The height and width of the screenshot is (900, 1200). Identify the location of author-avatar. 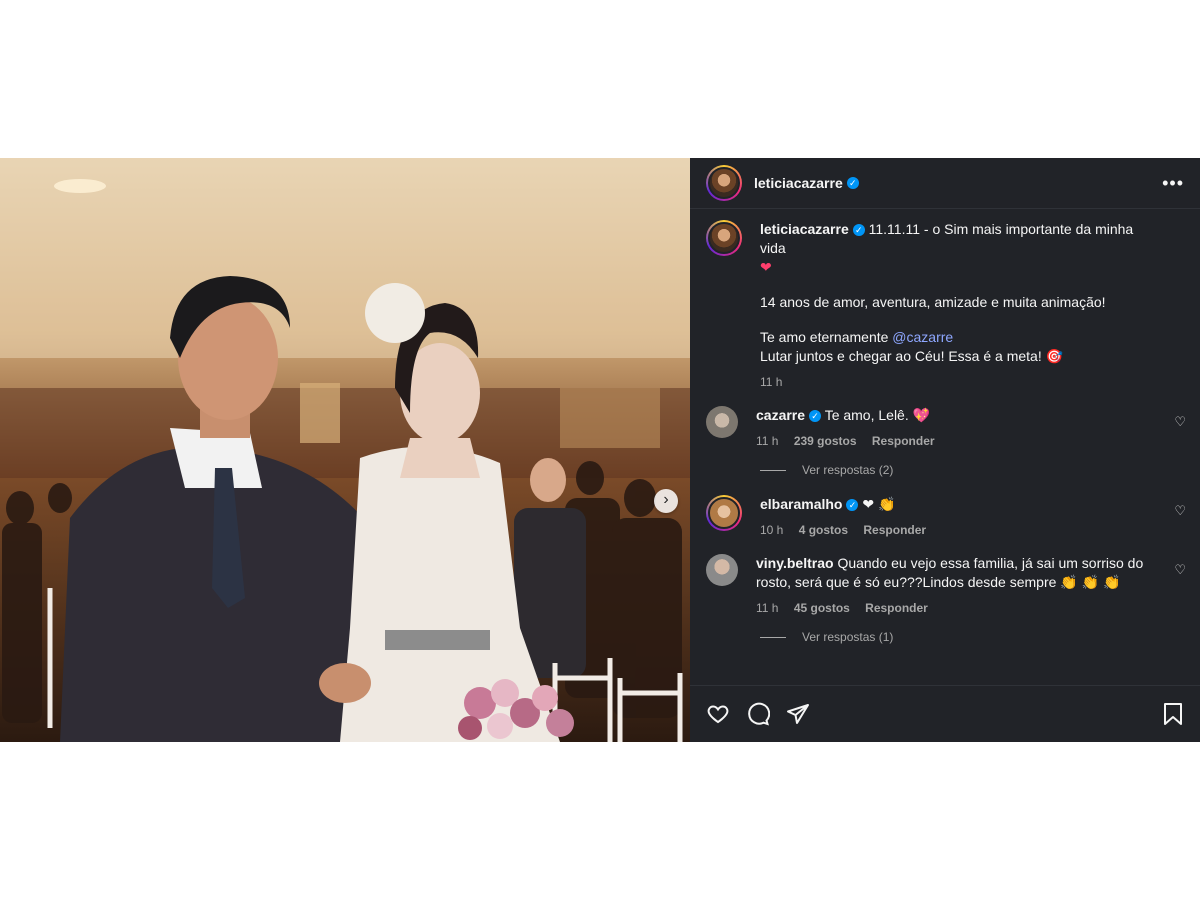
(724, 183).